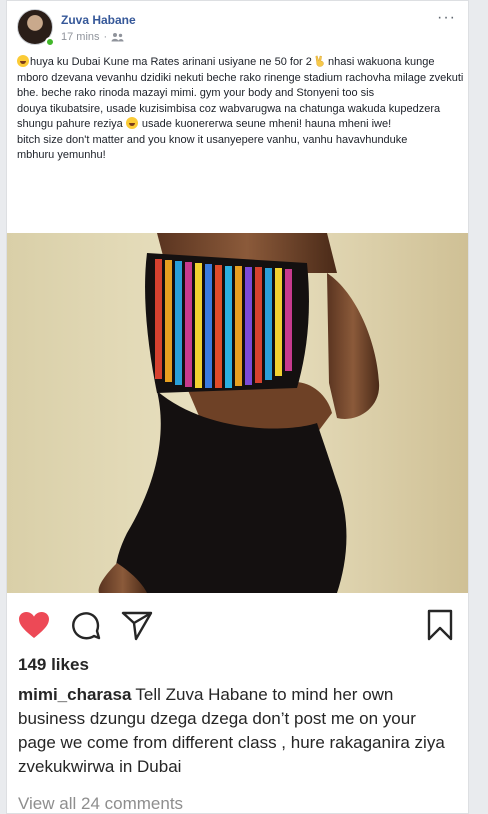 The width and height of the screenshot is (488, 814). What do you see at coordinates (446, 18) in the screenshot?
I see `more-options-button: ···` at bounding box center [446, 18].